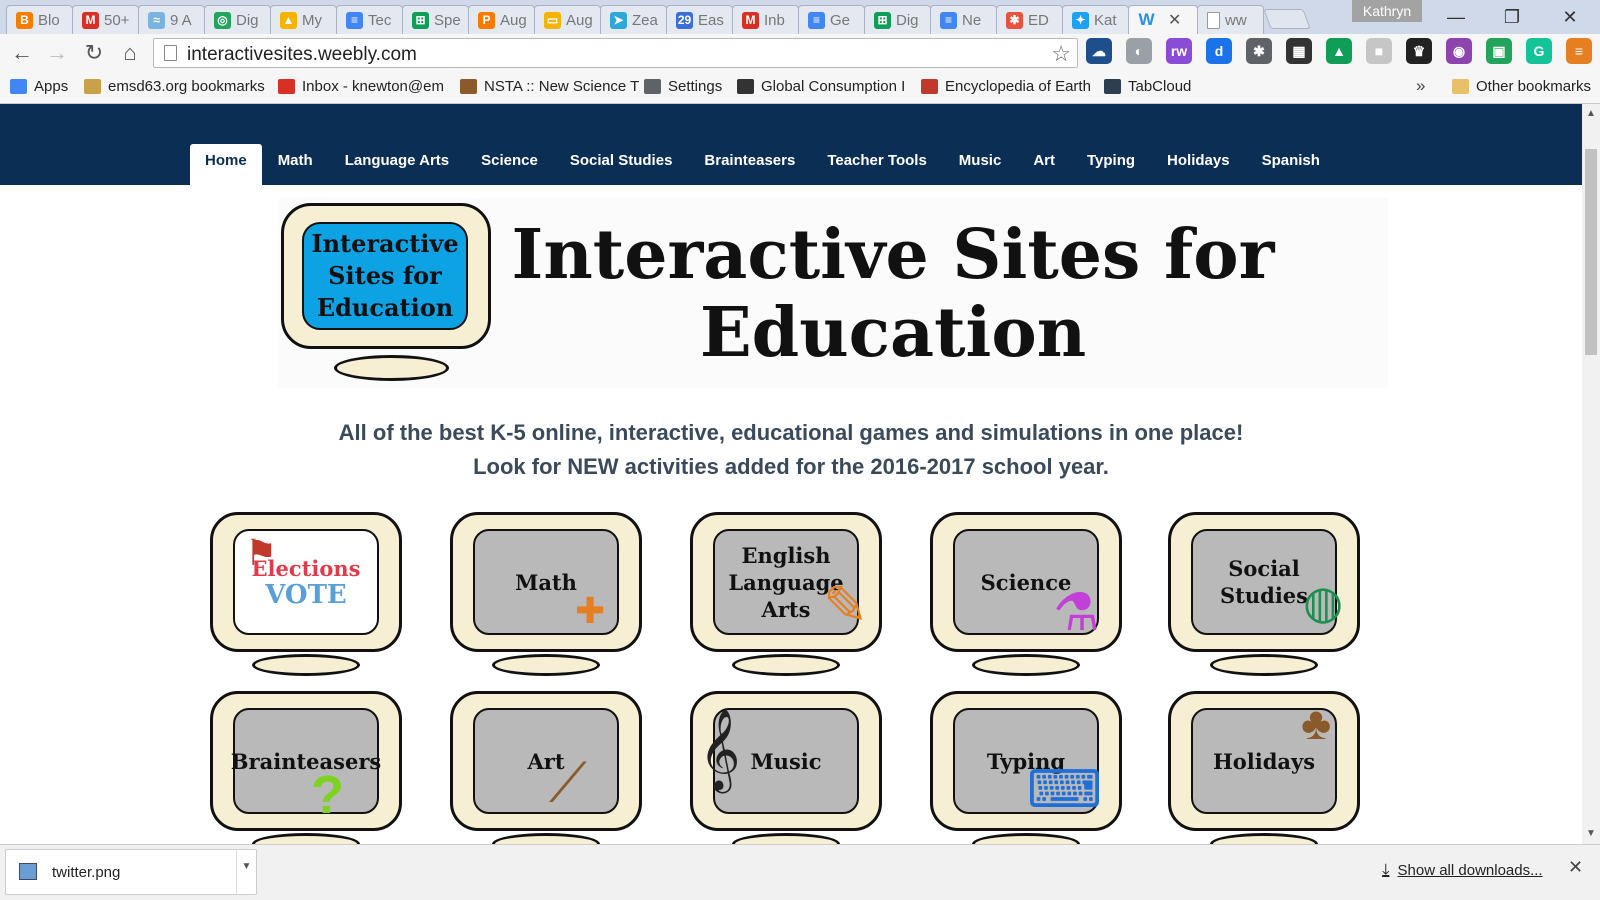  Describe the element at coordinates (1111, 164) in the screenshot. I see `nav-item-typing: Typing` at that location.